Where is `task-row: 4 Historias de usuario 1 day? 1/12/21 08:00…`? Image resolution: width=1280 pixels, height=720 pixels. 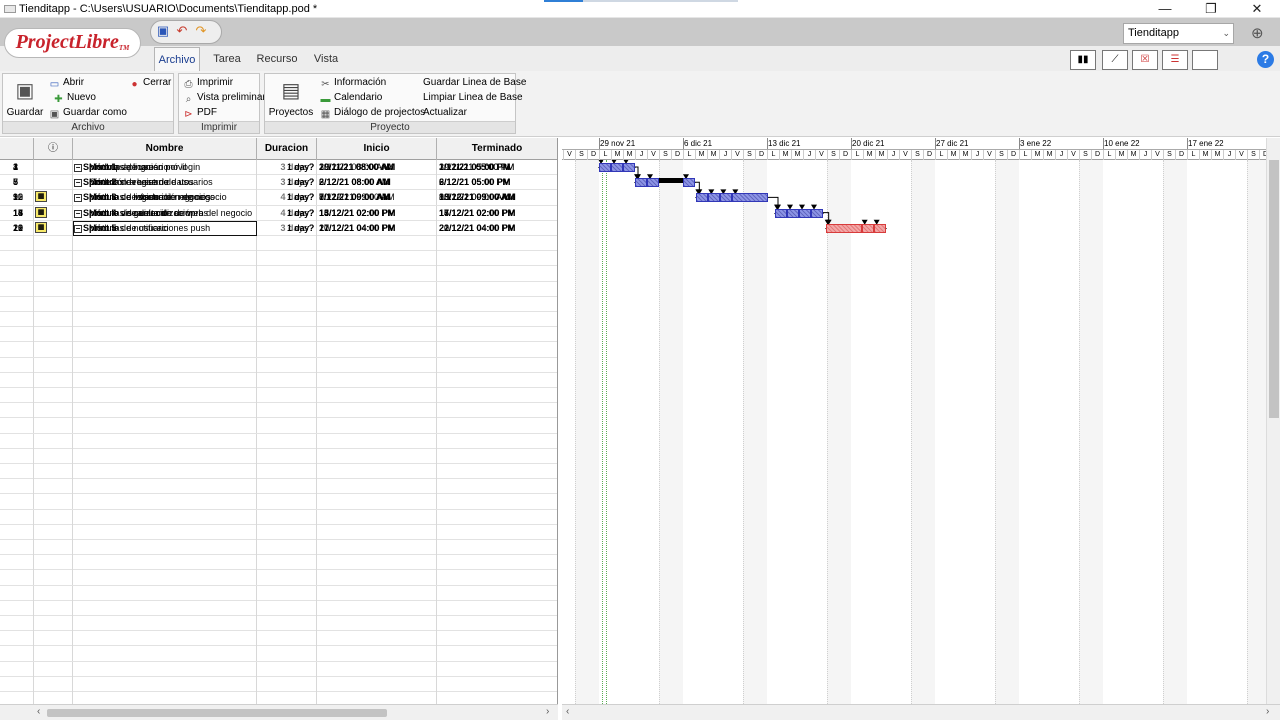
task-row: 4 Historias de usuario 1 day? 1/12/21 08:00… is located at coordinates (278, 168).